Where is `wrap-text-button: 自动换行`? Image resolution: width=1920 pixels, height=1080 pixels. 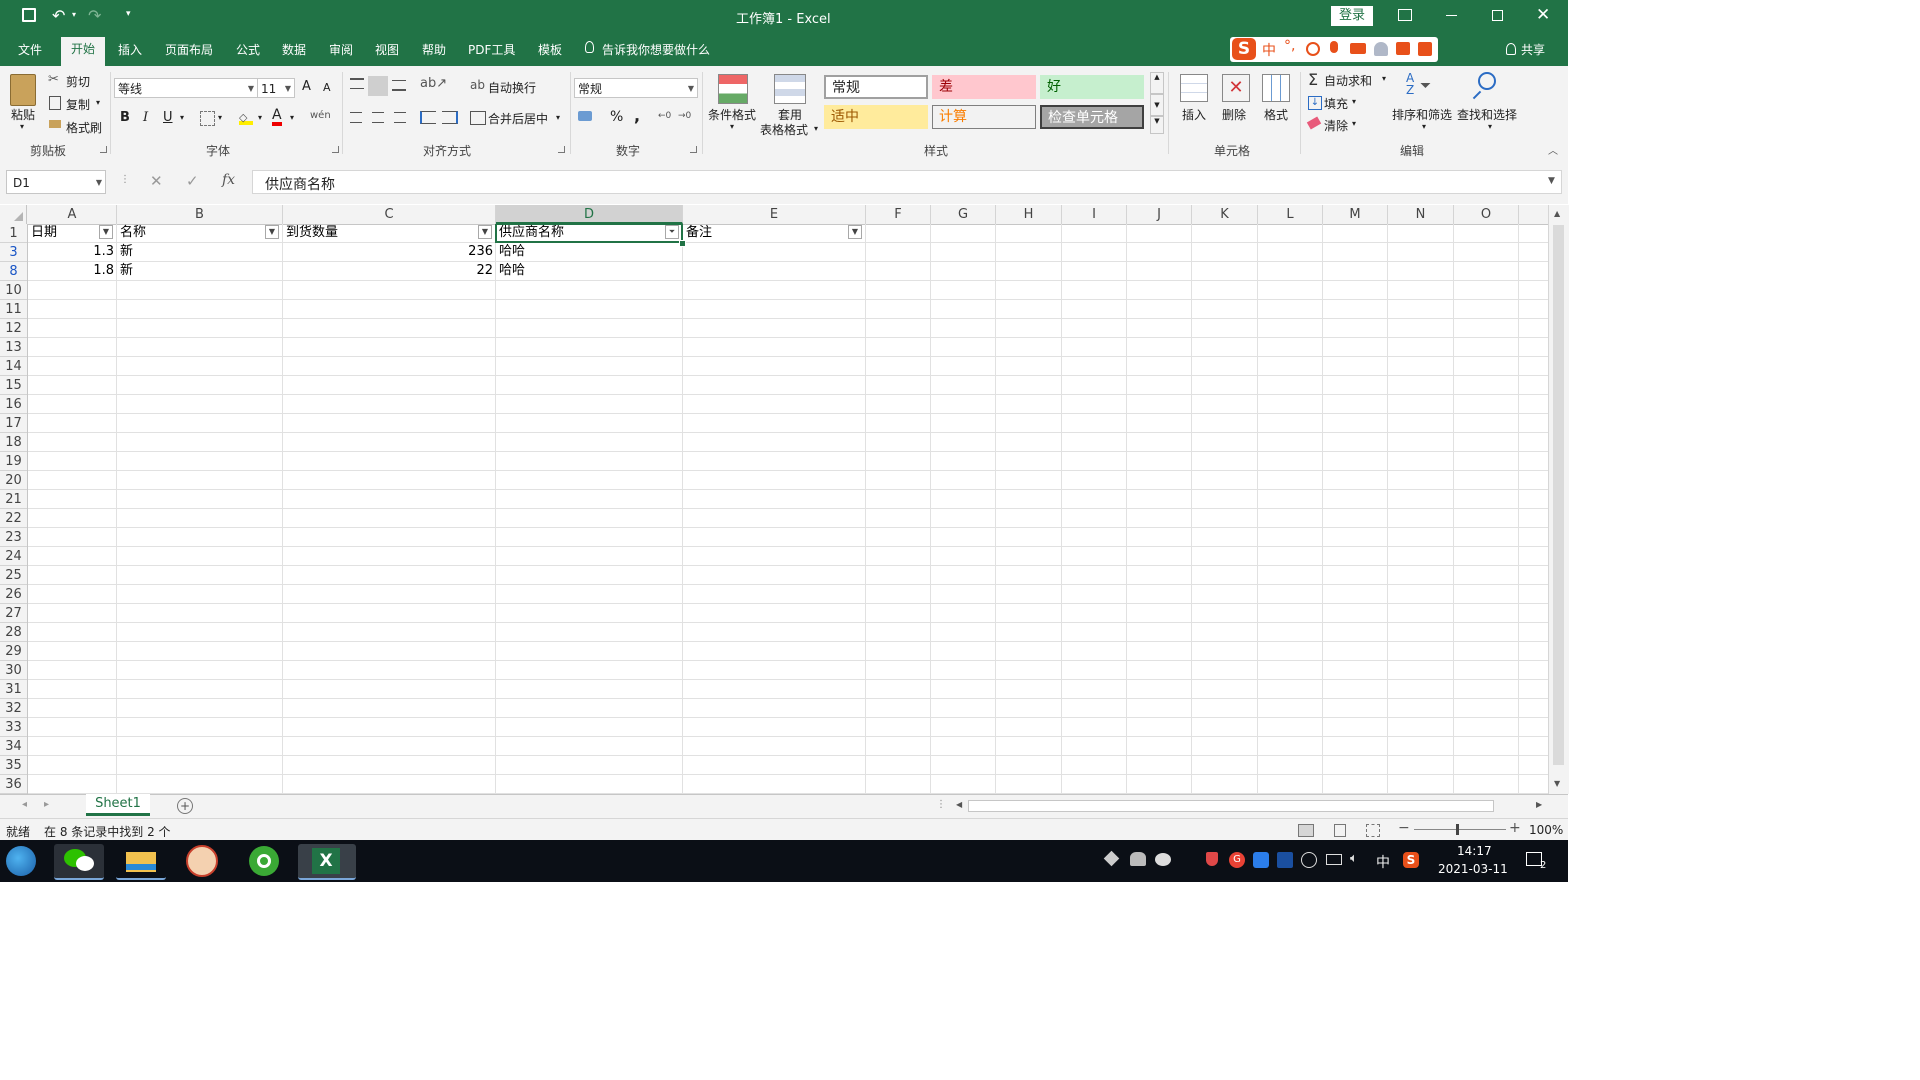 wrap-text-button: 自动换行 is located at coordinates (512, 87).